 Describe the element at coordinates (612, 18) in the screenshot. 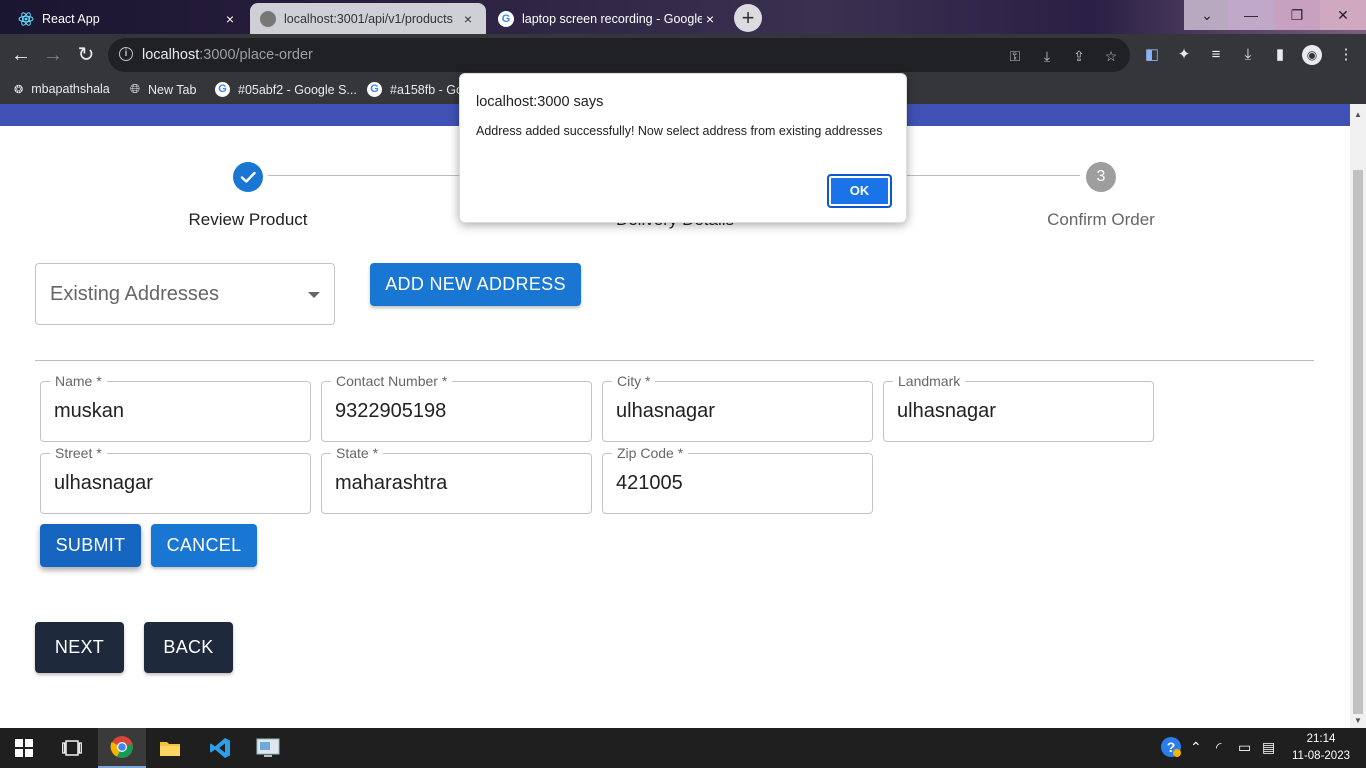

I see `tab-title: laptop screen recording - Google` at that location.